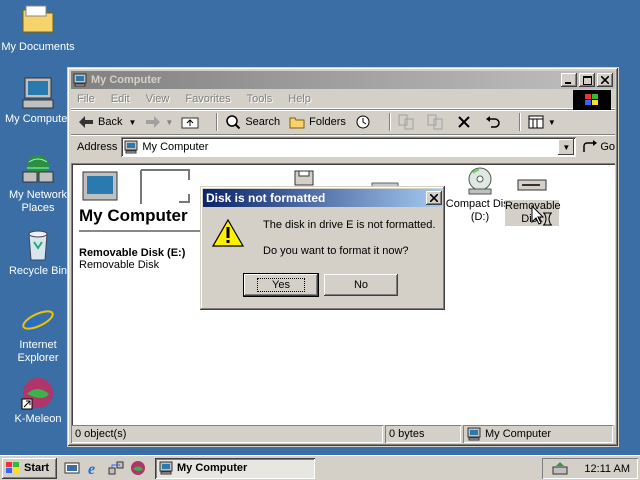 The width and height of the screenshot is (640, 480). Describe the element at coordinates (38, 351) in the screenshot. I see `desktop-icon-label: Internet Explorer` at that location.